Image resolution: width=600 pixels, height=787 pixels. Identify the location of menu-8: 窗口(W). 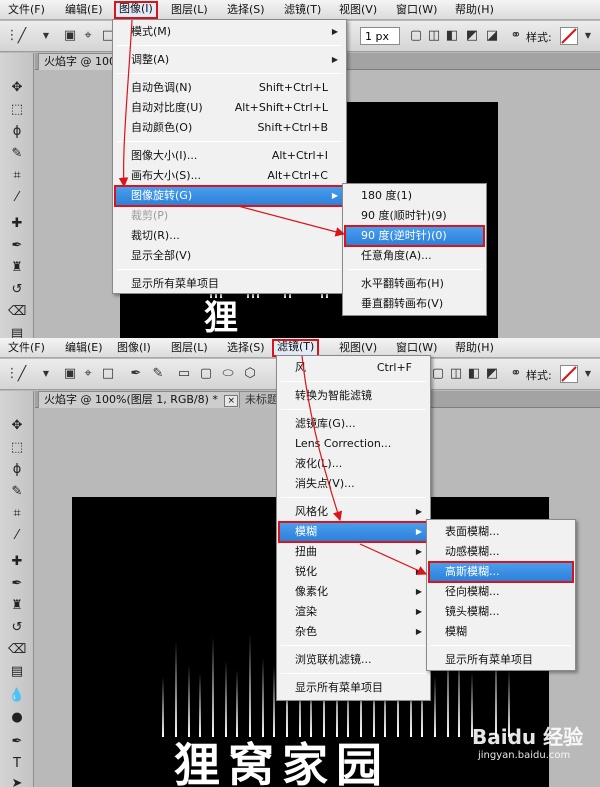
(416, 10).